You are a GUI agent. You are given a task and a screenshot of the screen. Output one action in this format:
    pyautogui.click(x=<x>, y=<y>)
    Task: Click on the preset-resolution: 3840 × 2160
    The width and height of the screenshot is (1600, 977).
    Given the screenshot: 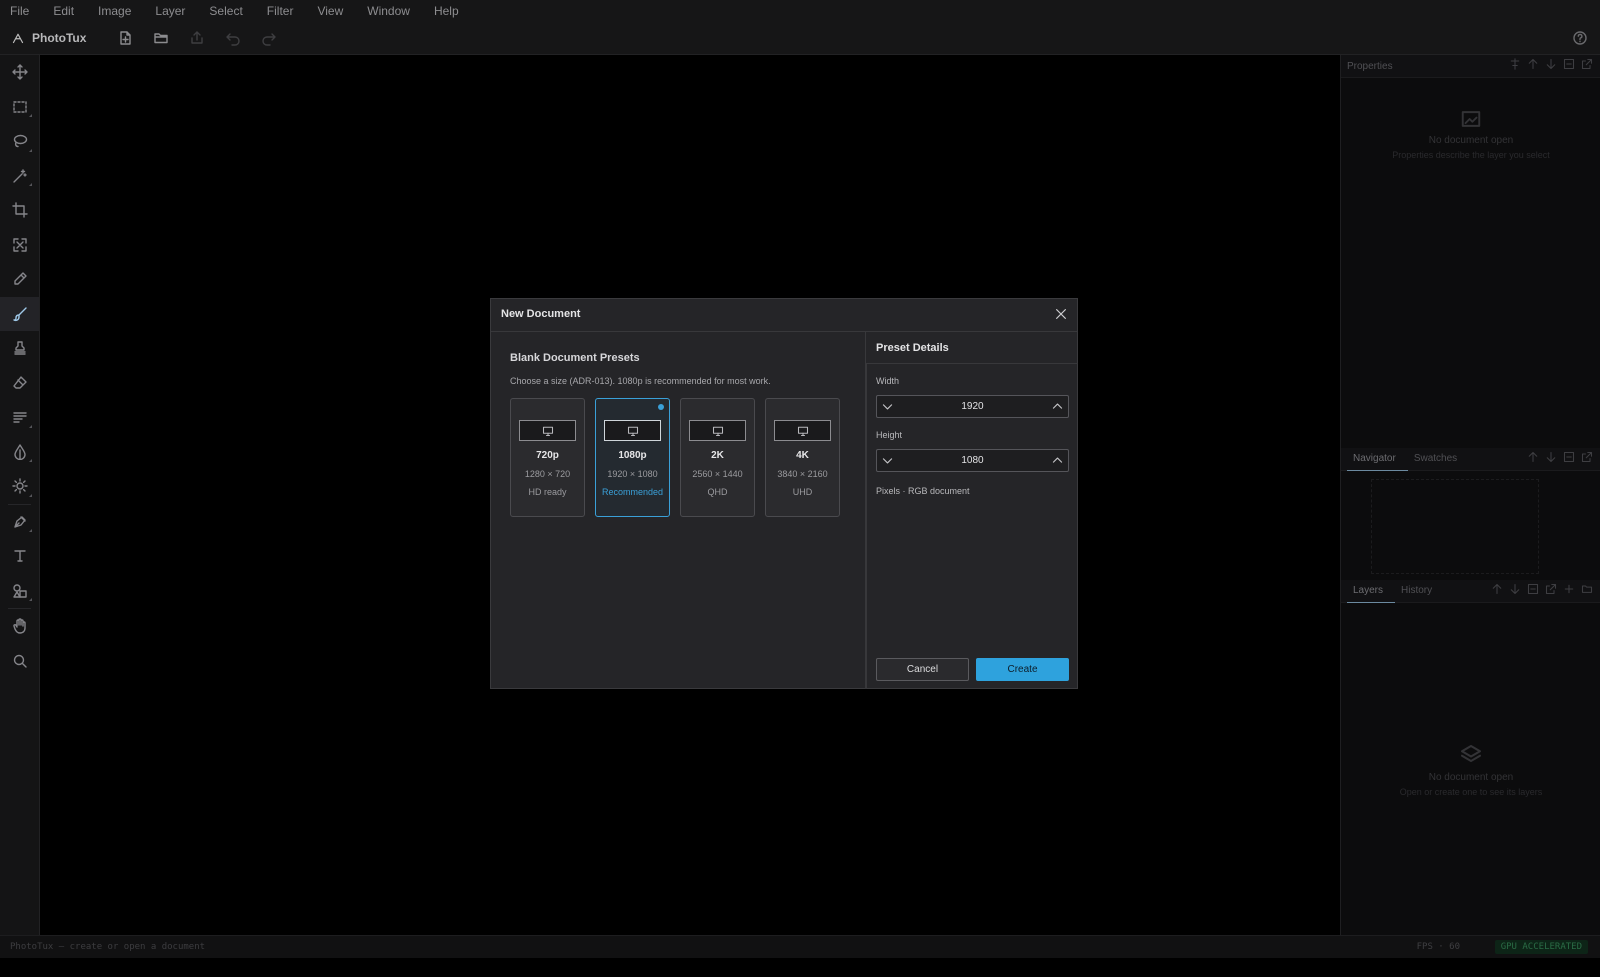 What is the action you would take?
    pyautogui.click(x=802, y=474)
    